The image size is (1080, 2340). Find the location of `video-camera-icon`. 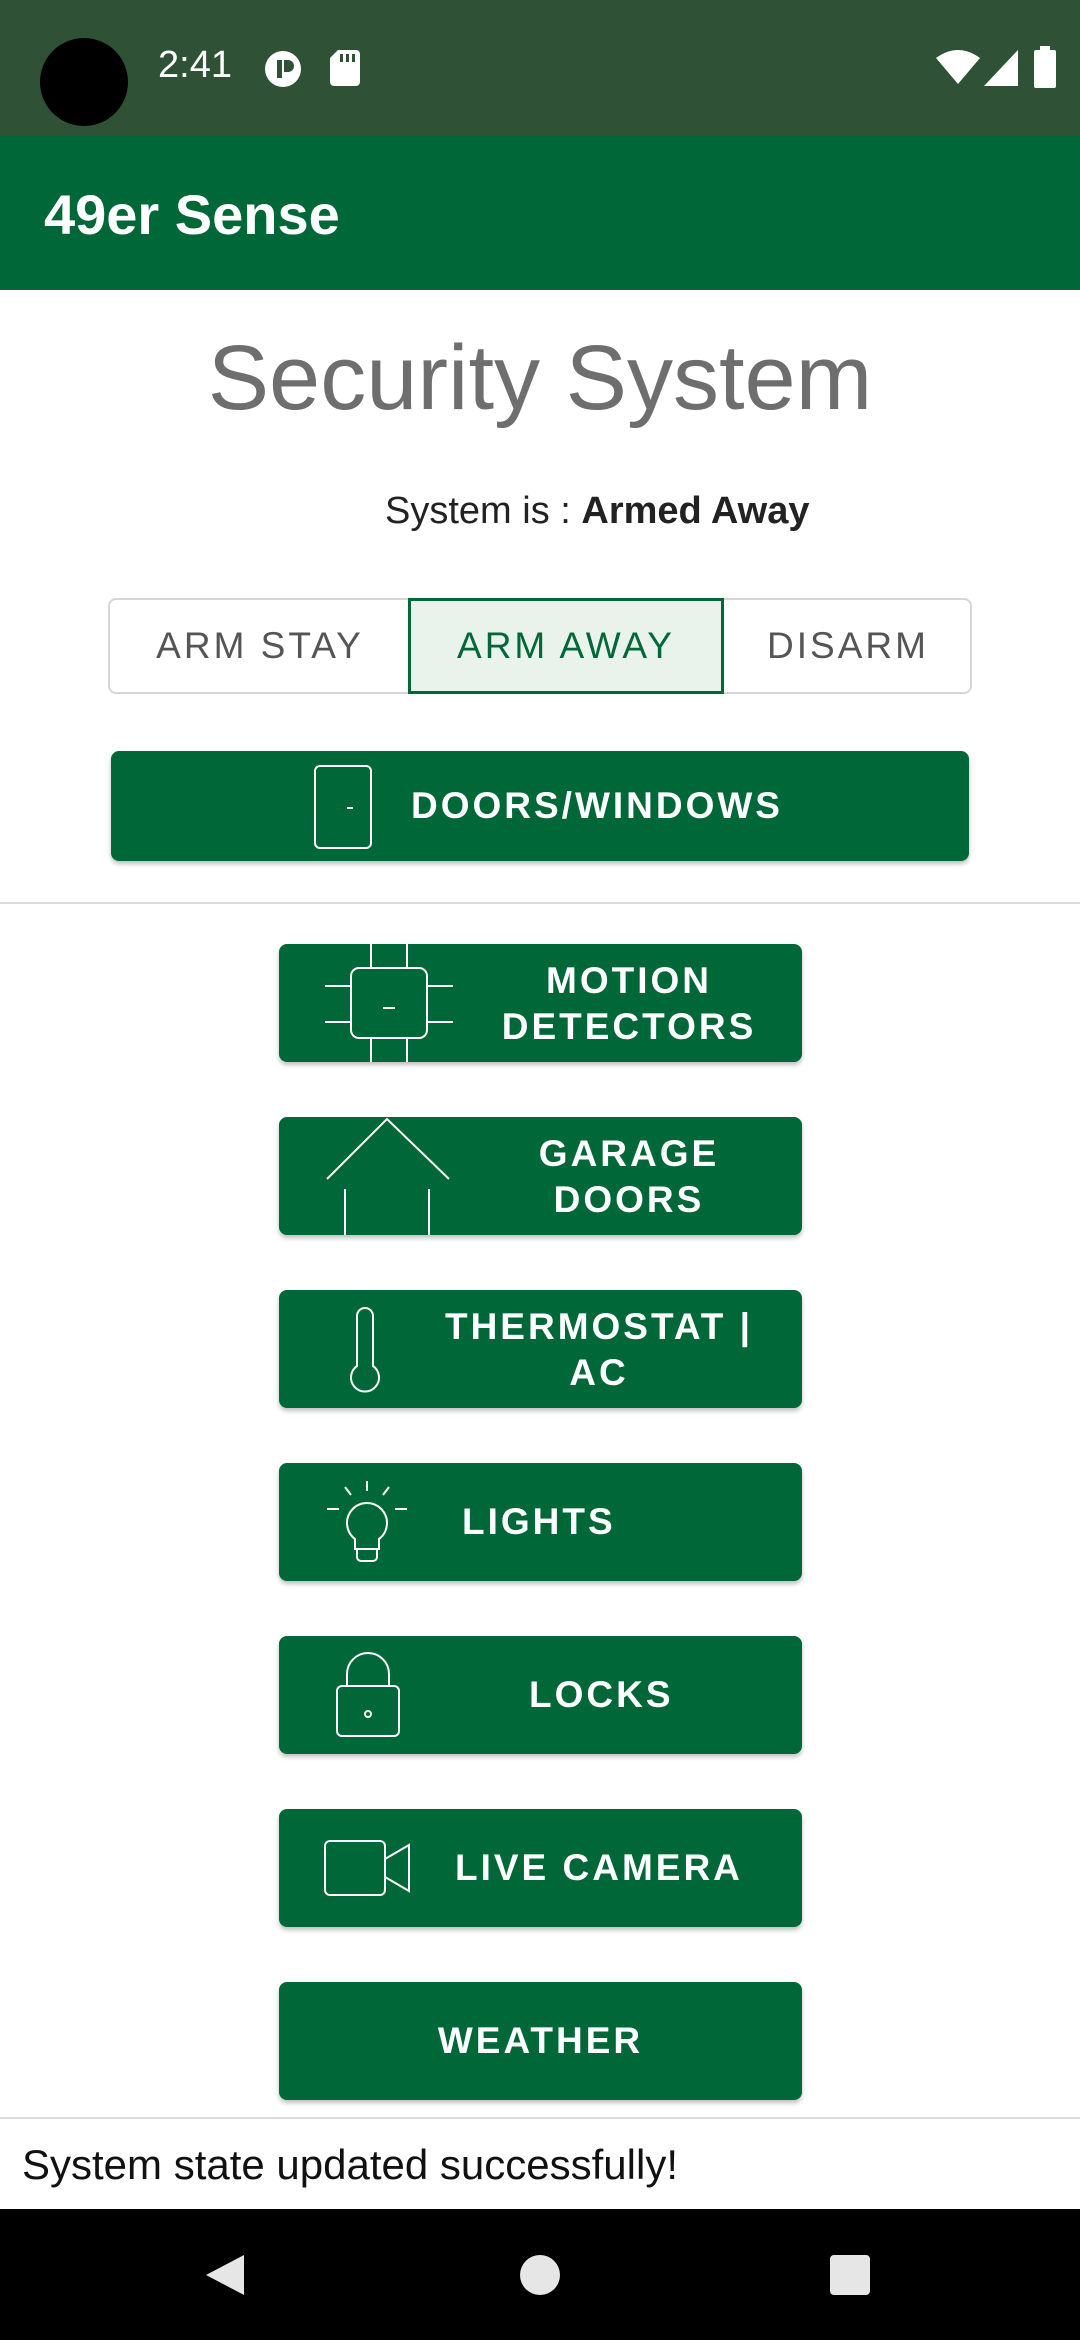

video-camera-icon is located at coordinates (367, 1868).